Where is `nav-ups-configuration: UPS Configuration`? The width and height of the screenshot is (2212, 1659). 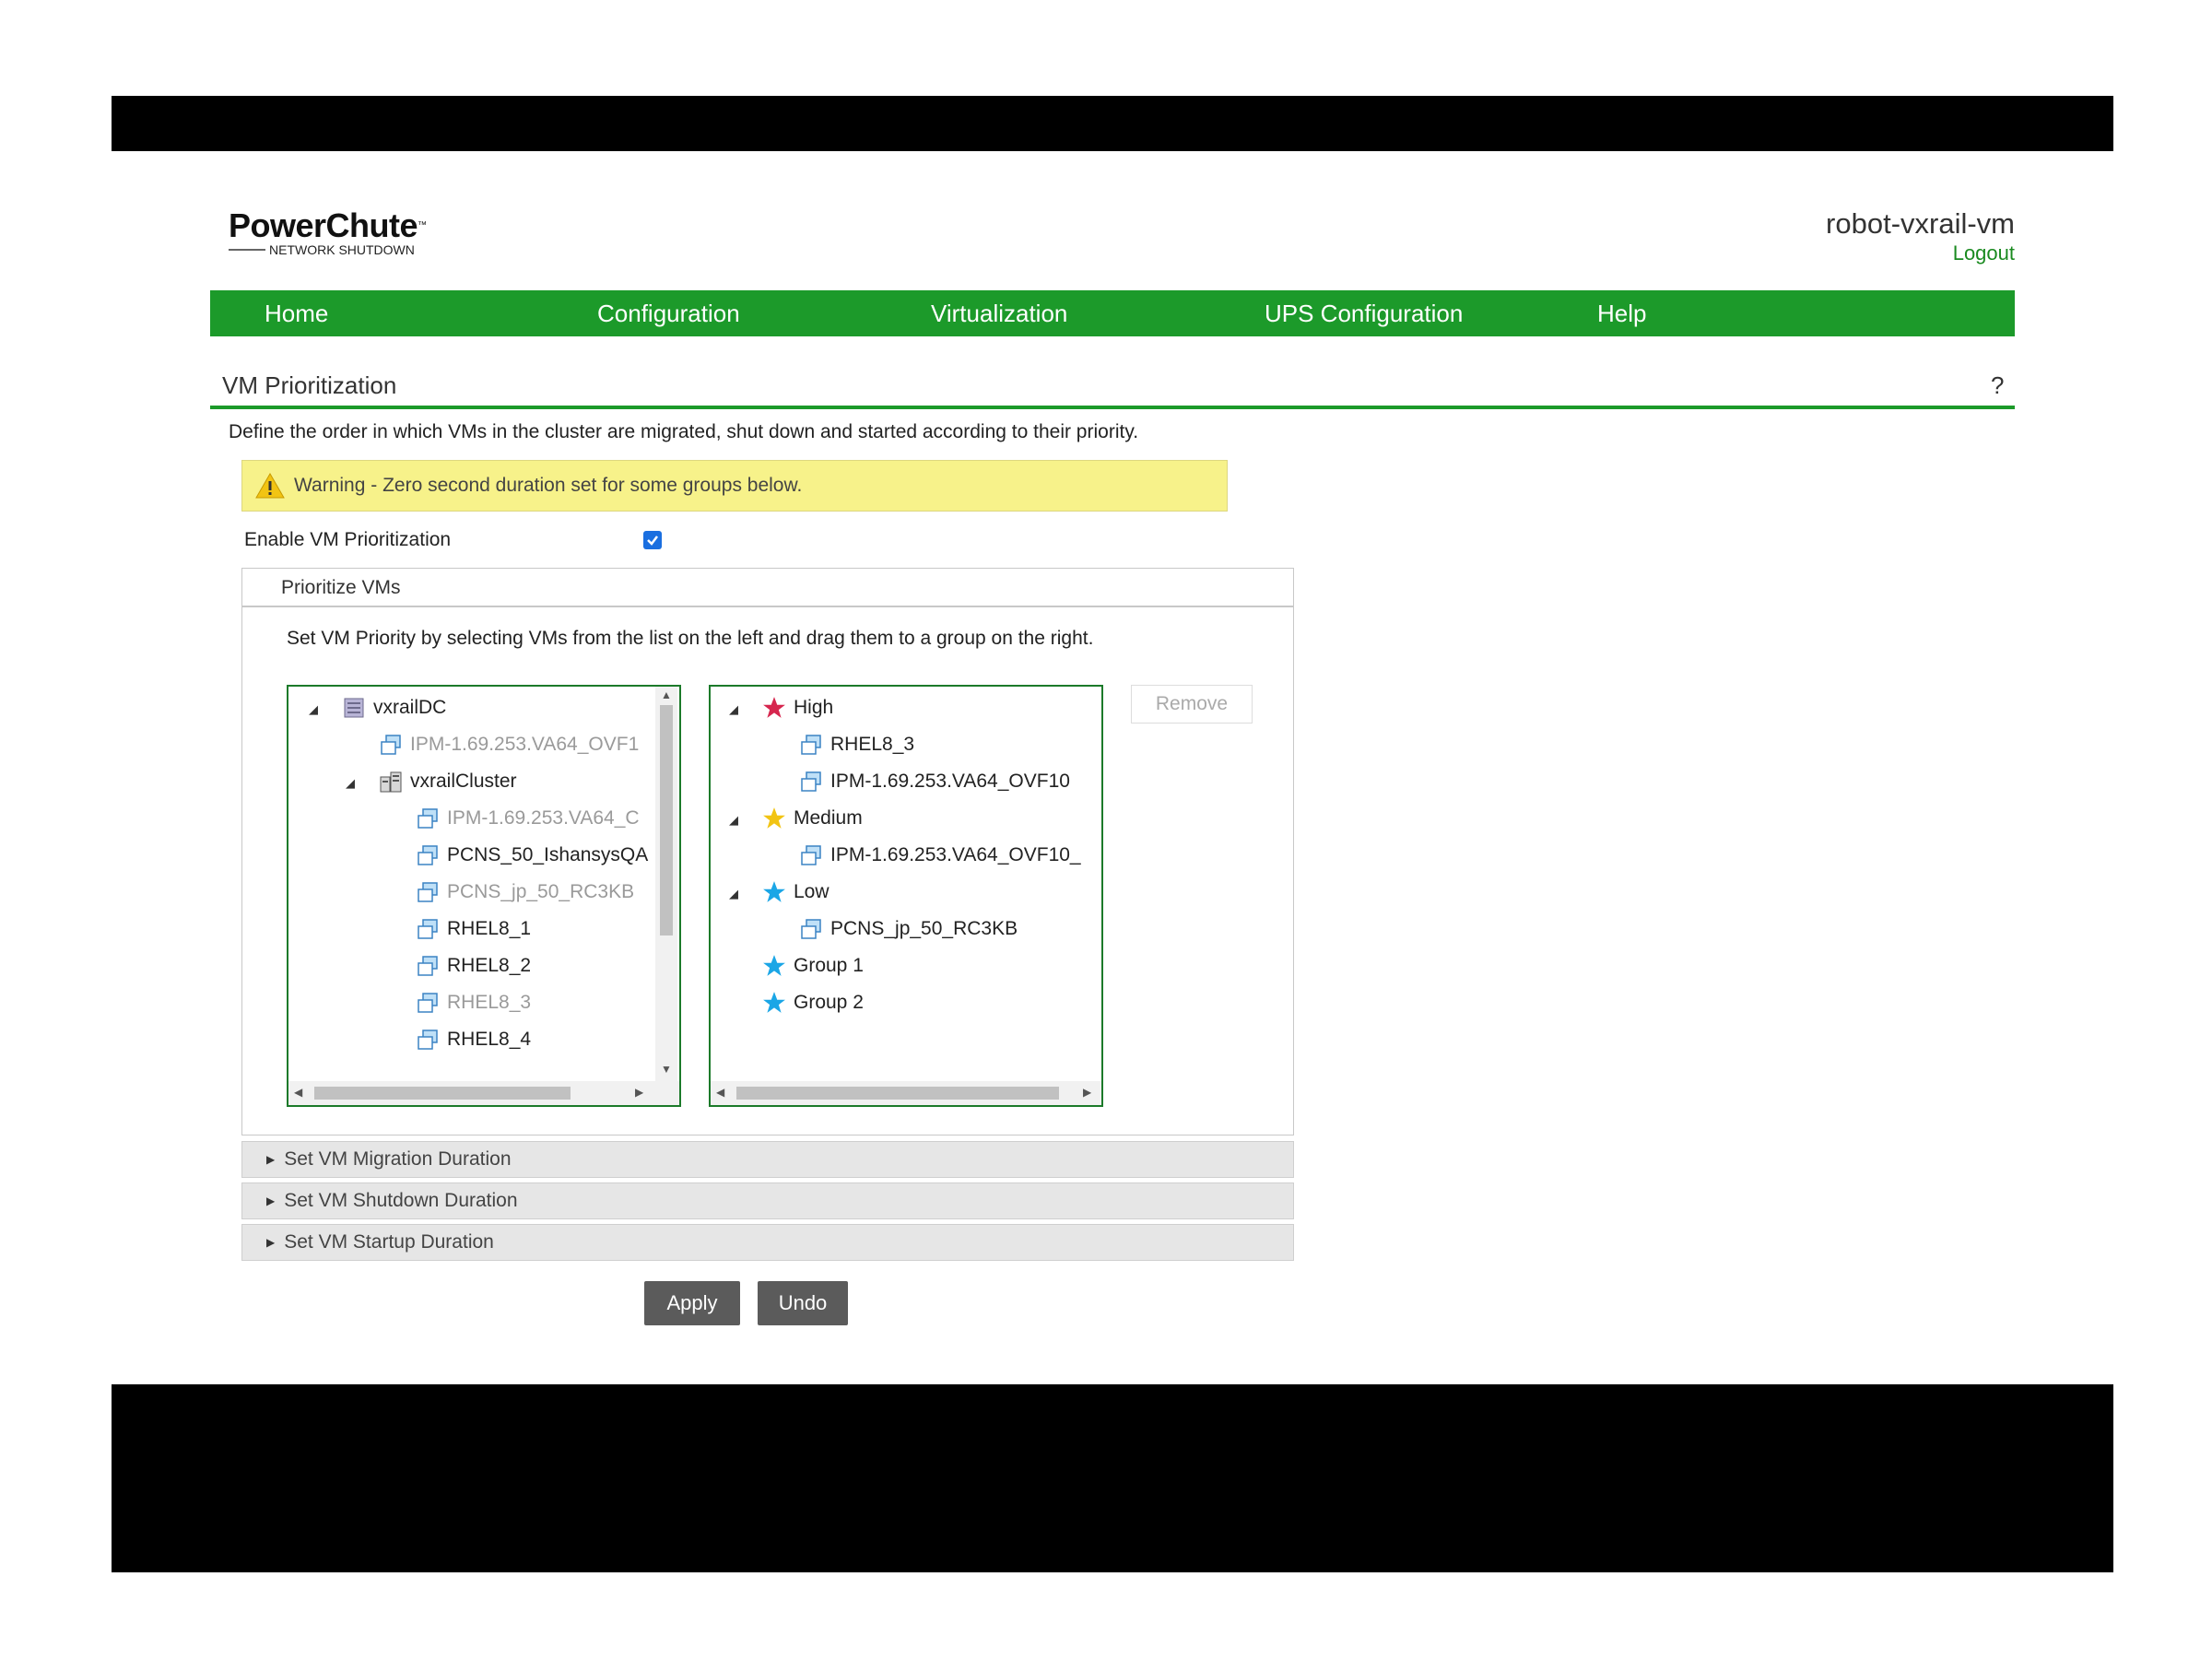 nav-ups-configuration: UPS Configuration is located at coordinates (1364, 314).